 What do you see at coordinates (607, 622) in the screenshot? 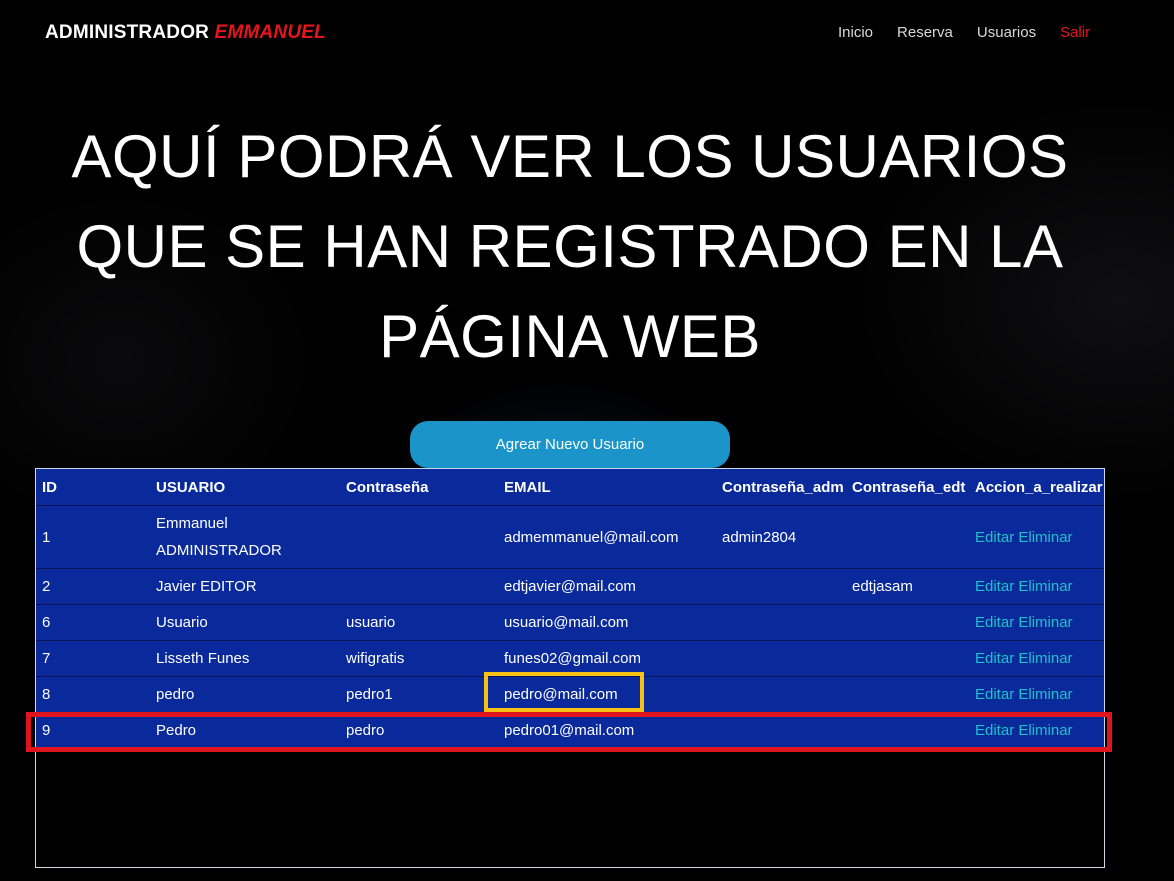
I see `cell-email: usuario@mail.com` at bounding box center [607, 622].